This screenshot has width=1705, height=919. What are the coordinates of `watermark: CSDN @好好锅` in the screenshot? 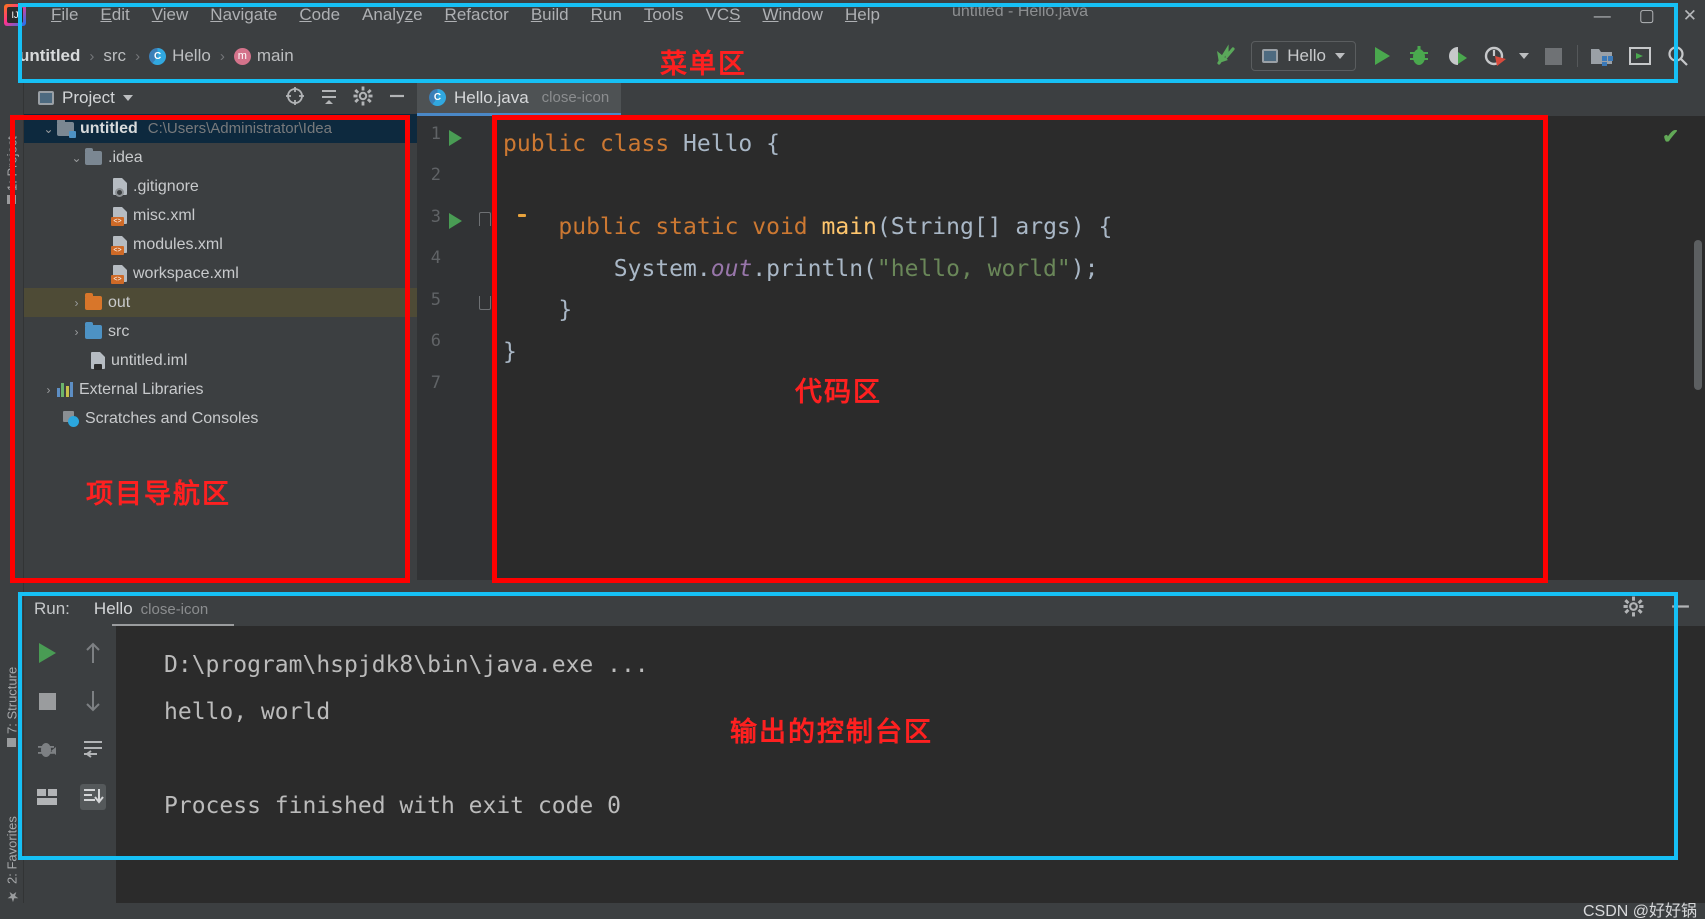 It's located at (1639, 911).